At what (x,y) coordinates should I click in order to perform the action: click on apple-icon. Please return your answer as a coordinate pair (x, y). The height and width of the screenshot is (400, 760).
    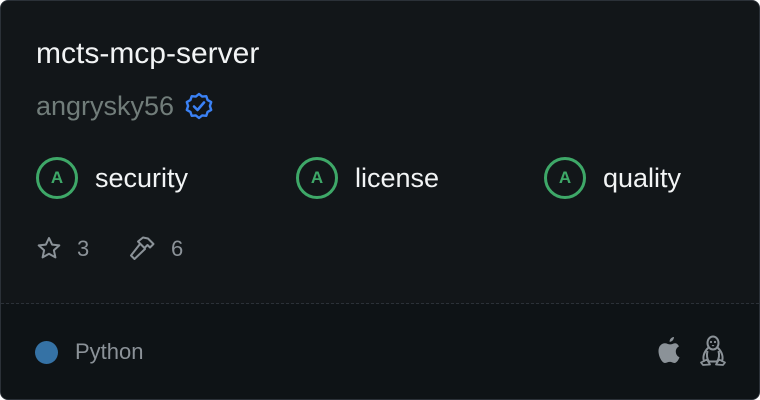
    Looking at the image, I should click on (669, 350).